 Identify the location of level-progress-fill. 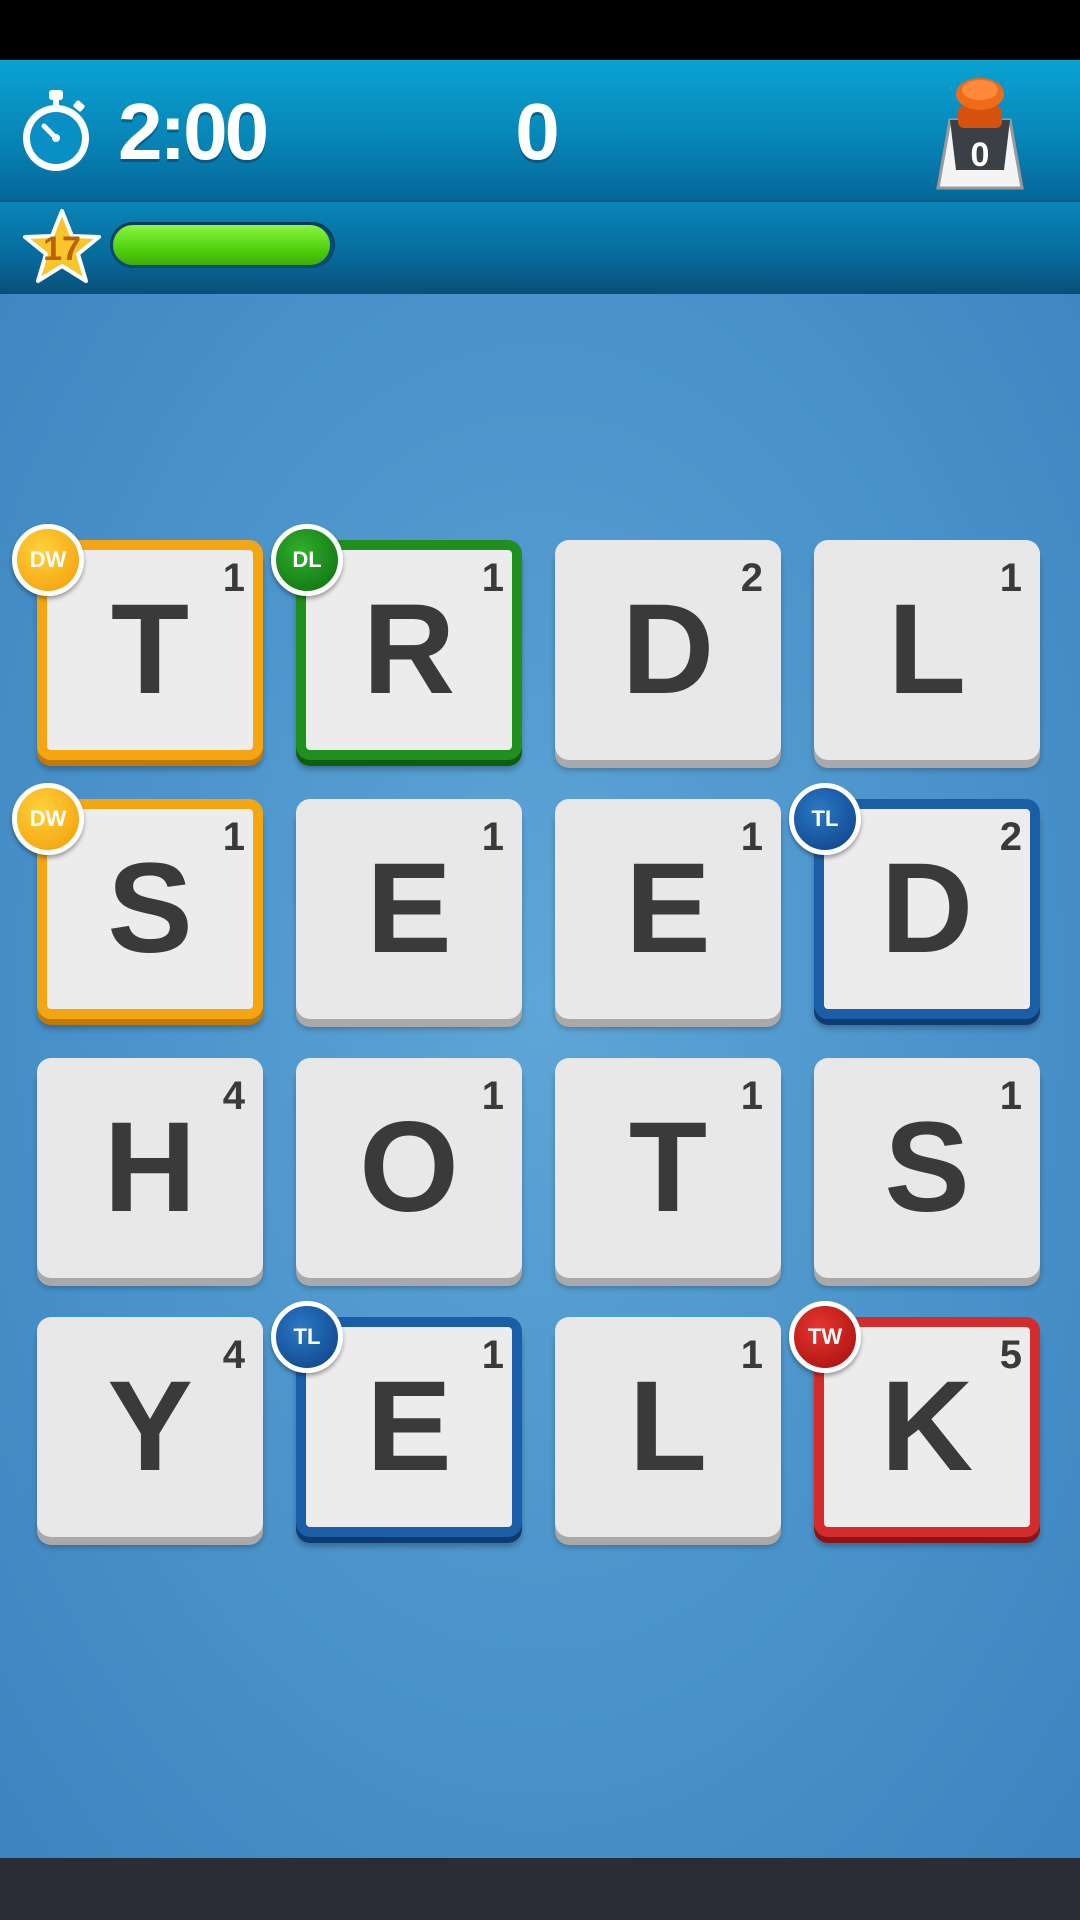
(221, 245).